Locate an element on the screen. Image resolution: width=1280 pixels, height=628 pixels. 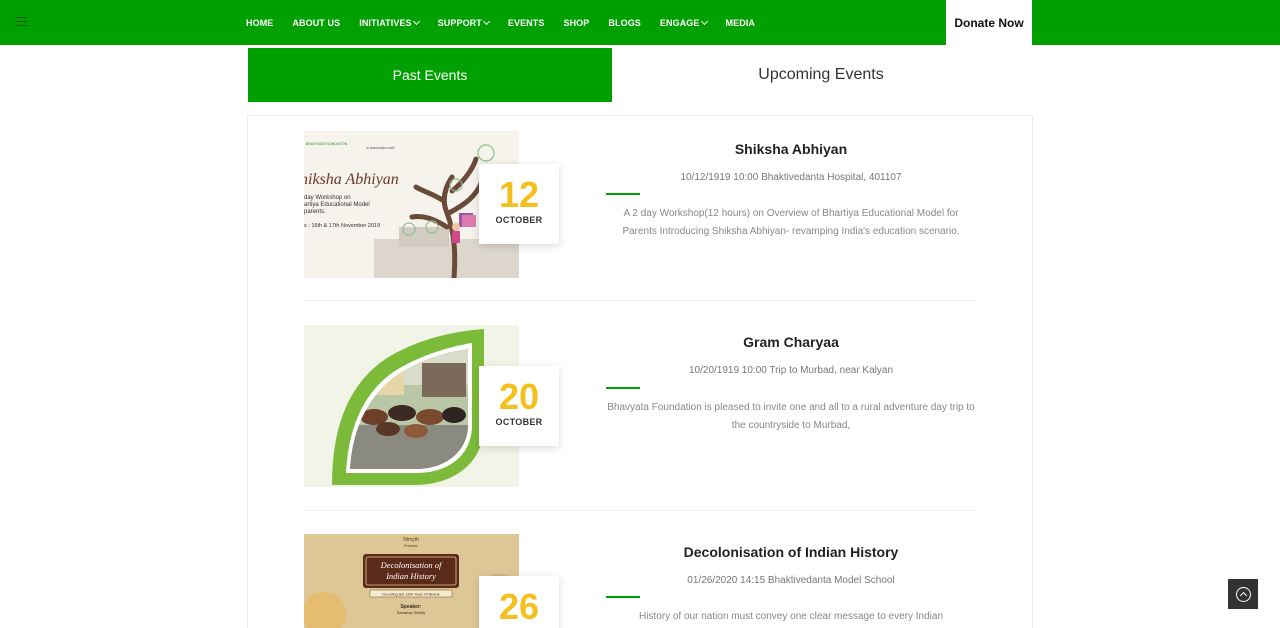
event-date-badge: 12 OCTOBER is located at coordinates (519, 204).